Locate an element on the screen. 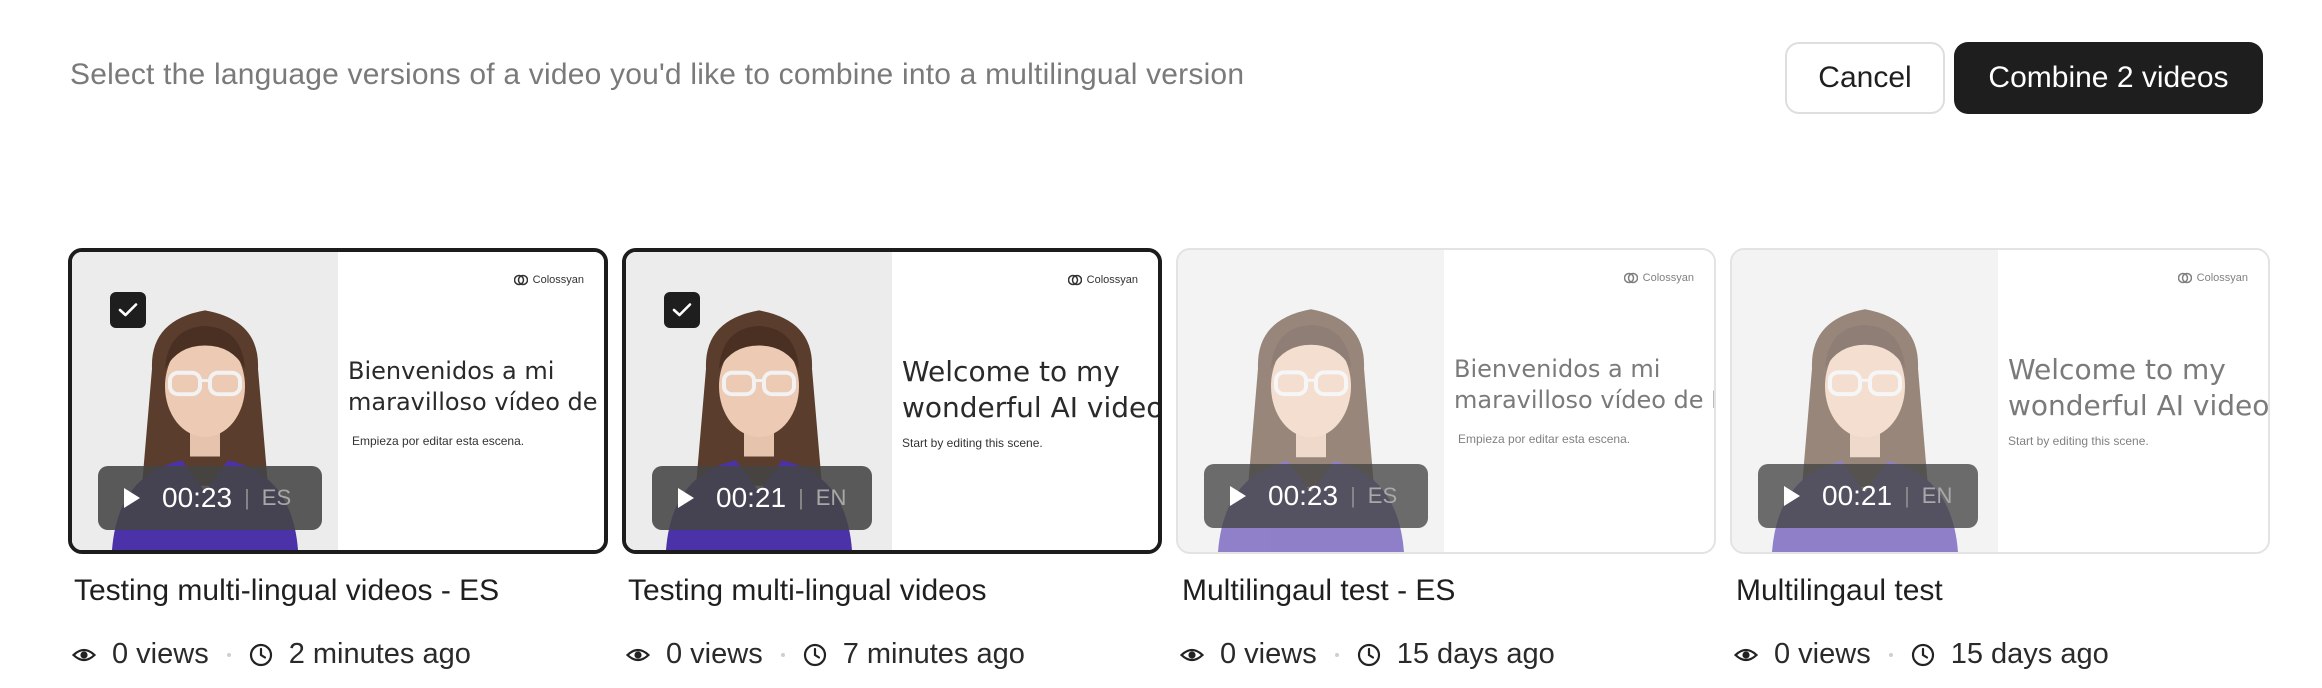  video-meta: 0 views 2 minutes ago is located at coordinates (271, 654).